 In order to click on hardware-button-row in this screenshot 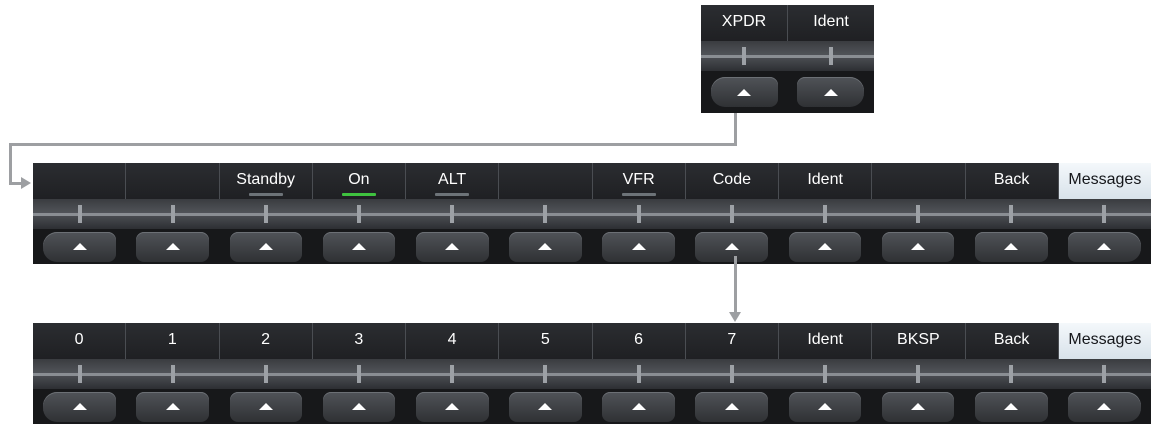, I will do `click(592, 406)`.